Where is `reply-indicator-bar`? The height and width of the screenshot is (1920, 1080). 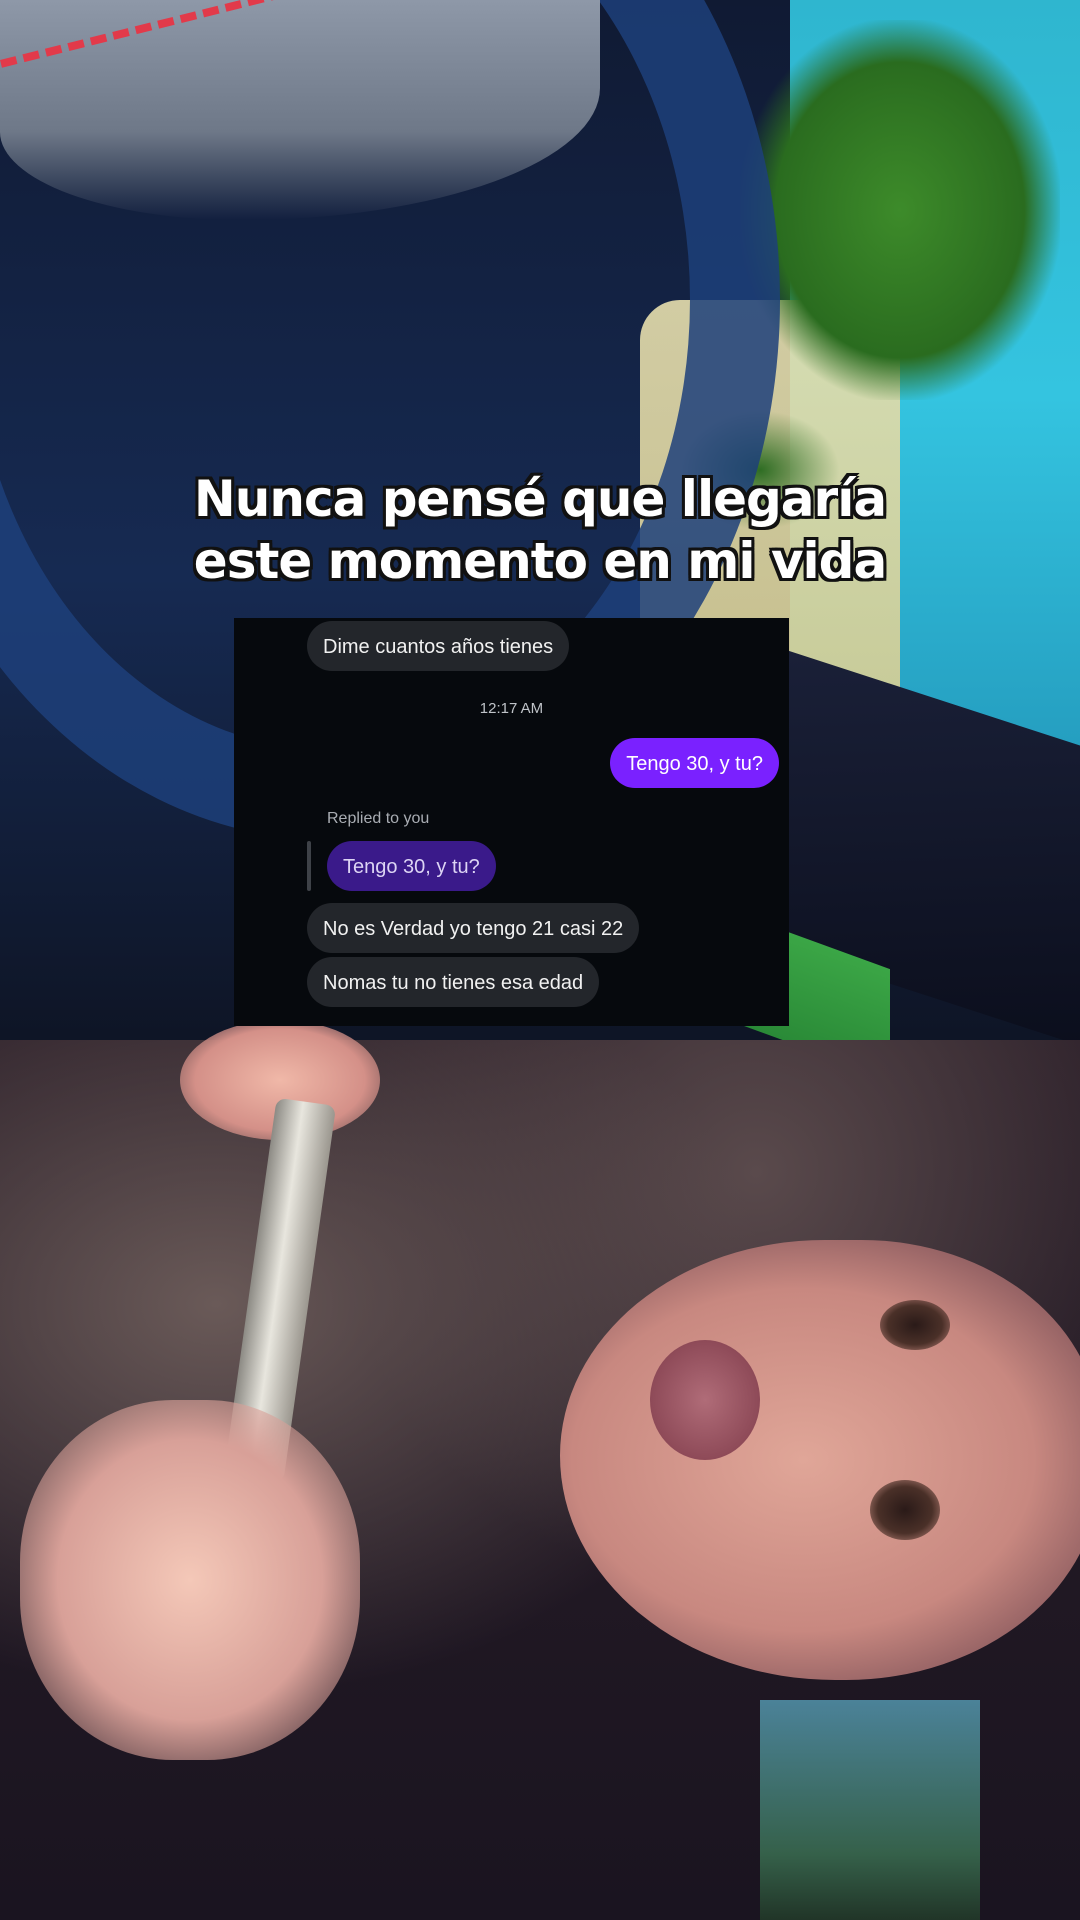
reply-indicator-bar is located at coordinates (309, 866).